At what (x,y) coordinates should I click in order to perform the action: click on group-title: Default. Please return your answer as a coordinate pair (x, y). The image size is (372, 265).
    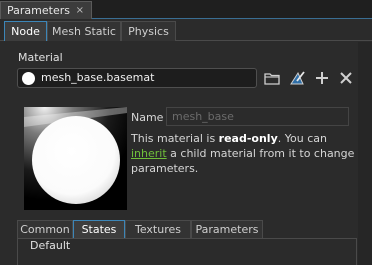
    Looking at the image, I should click on (50, 245).